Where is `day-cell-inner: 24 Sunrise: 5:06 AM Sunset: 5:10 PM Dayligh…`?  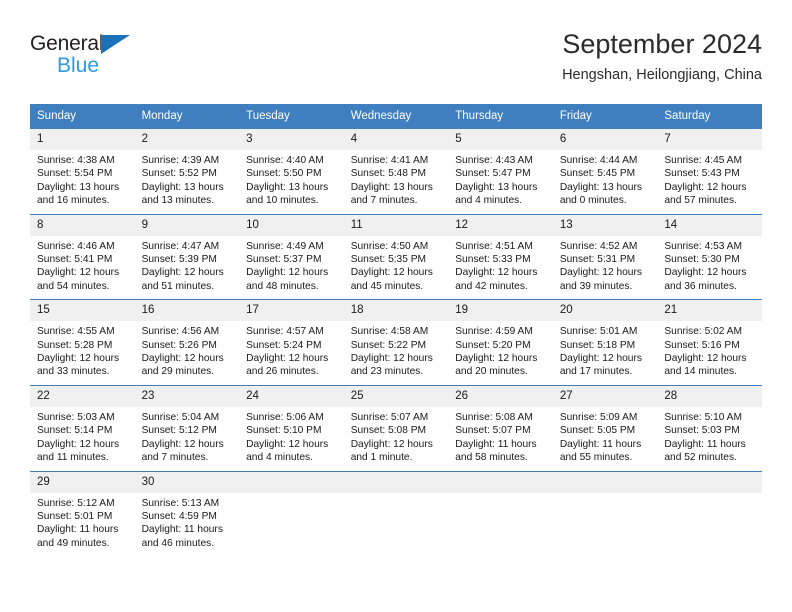
day-cell-inner: 24 Sunrise: 5:06 AM Sunset: 5:10 PM Dayligh… is located at coordinates (291, 428).